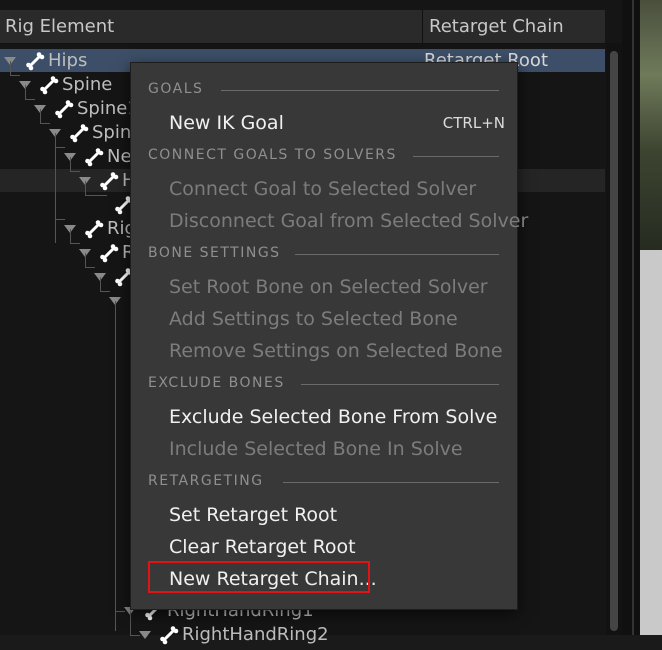 This screenshot has height=650, width=662. I want to click on menu-item-disconnect-goal: Disconnect Goal from Selected Solver, so click(348, 221).